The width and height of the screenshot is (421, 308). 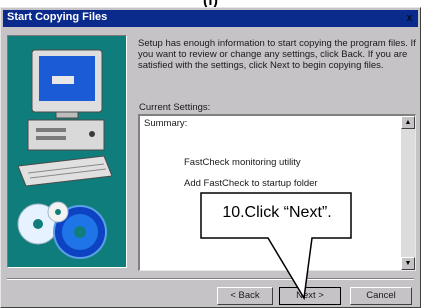 I want to click on callout-text: 10.Click “Next”., so click(x=277, y=212).